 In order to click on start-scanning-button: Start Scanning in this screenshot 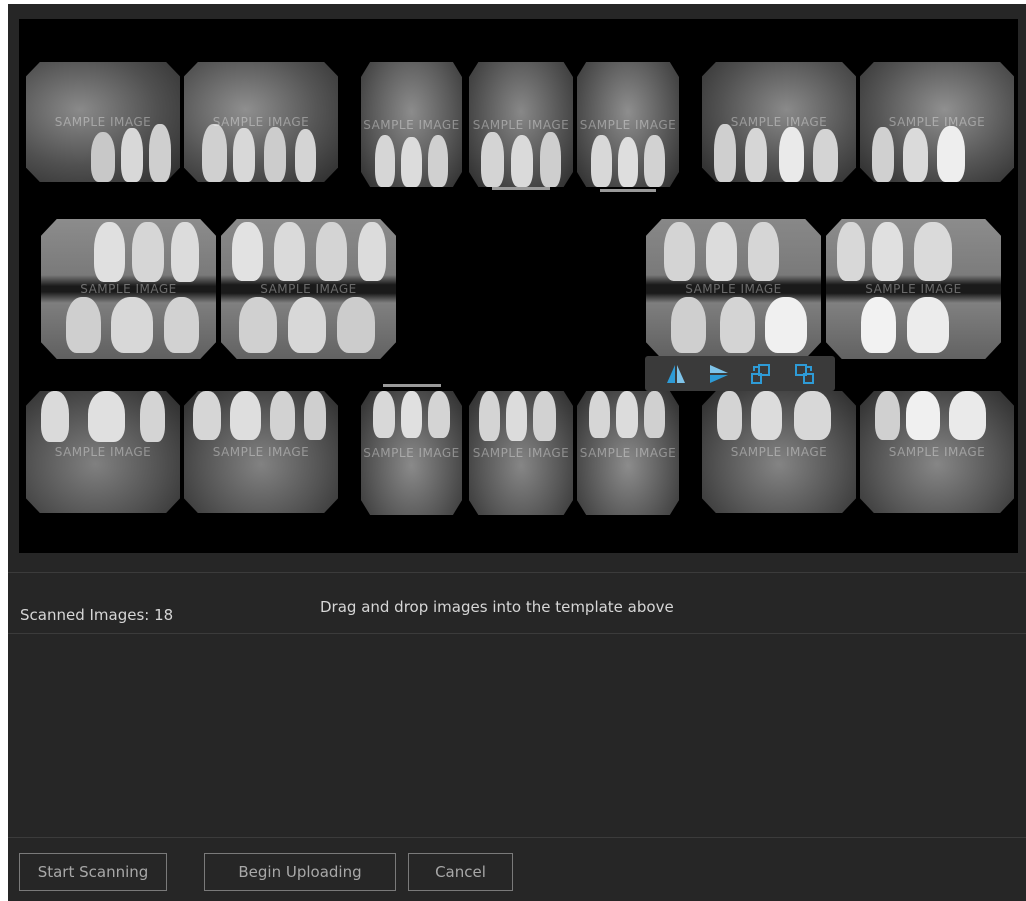, I will do `click(93, 872)`.